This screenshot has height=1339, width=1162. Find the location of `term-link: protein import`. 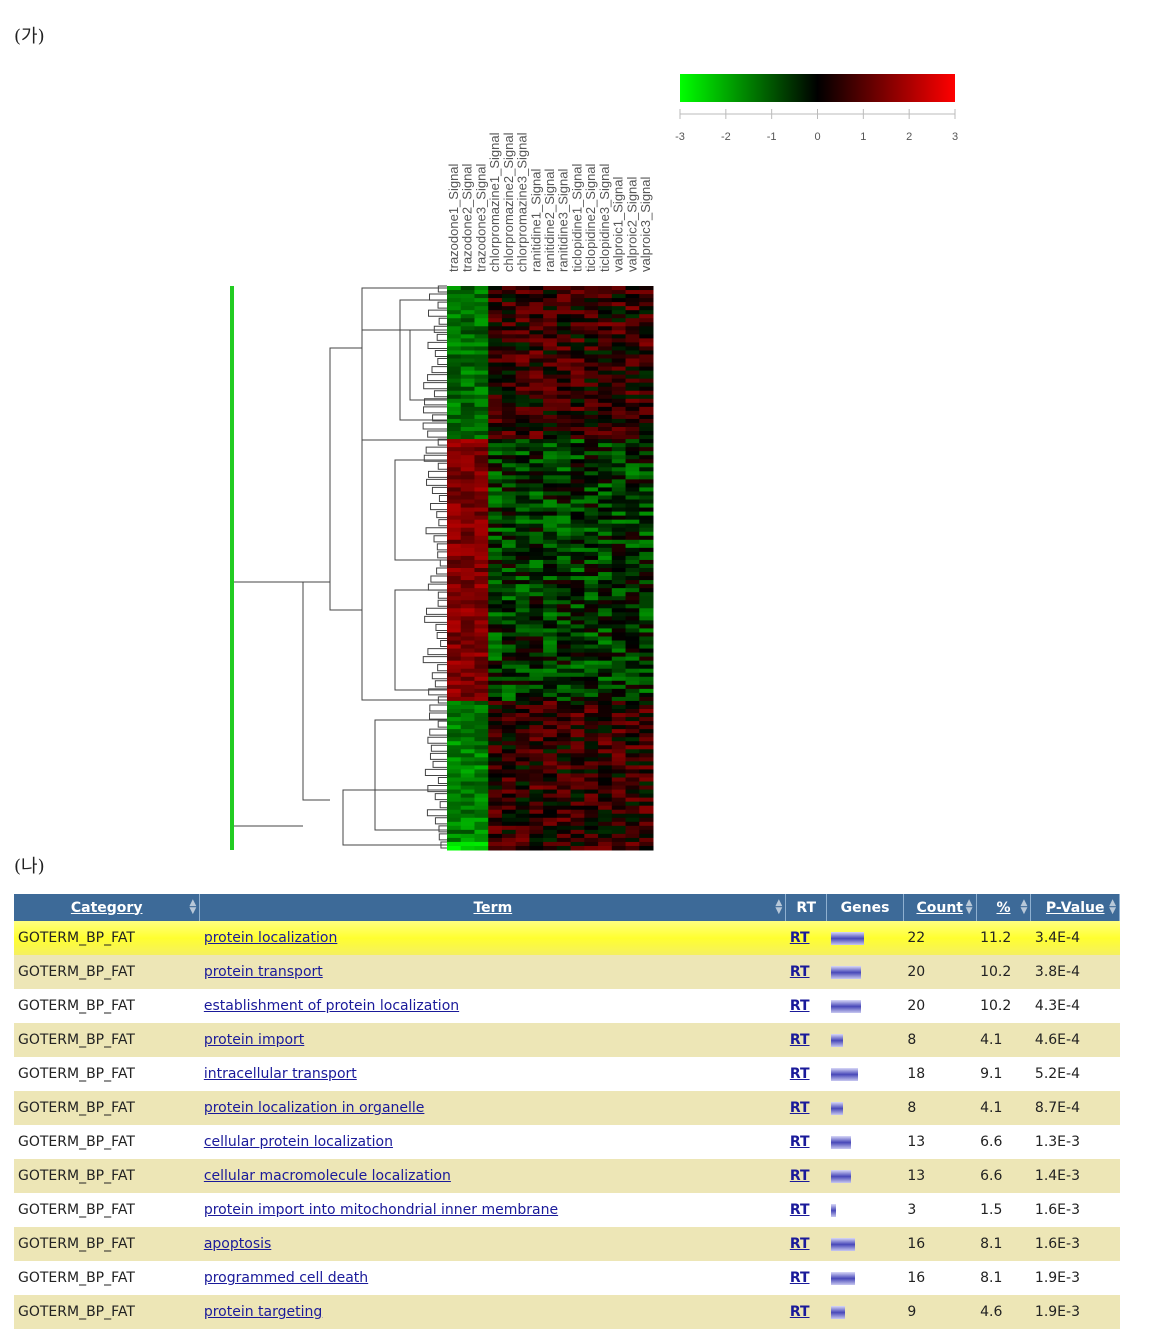

term-link: protein import is located at coordinates (254, 1040).